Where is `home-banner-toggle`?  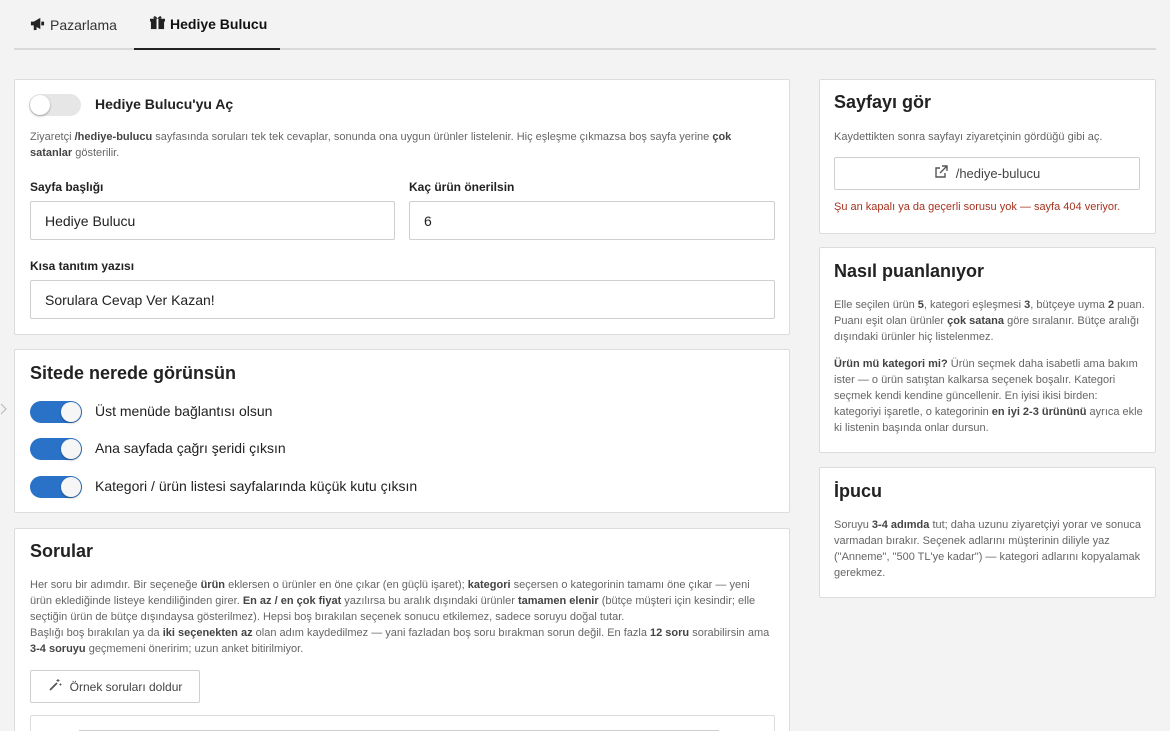
home-banner-toggle is located at coordinates (56, 449).